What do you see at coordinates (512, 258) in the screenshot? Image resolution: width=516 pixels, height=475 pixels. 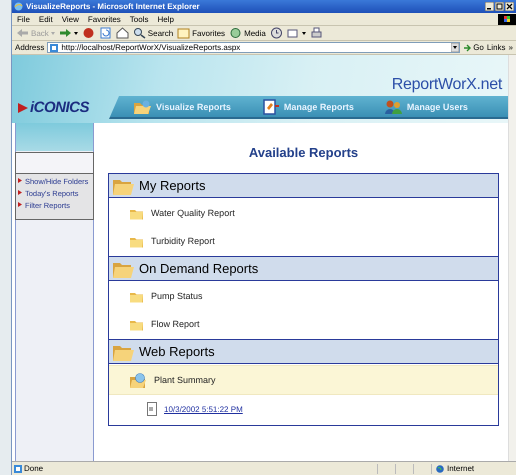 I see `scrollbar` at bounding box center [512, 258].